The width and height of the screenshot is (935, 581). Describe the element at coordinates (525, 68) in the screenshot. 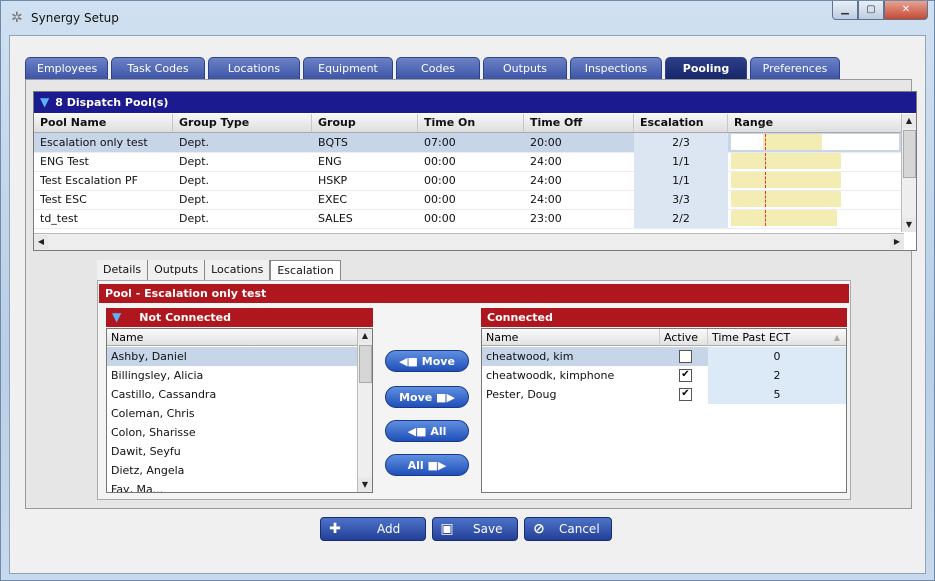

I see `tab-outputs: Outputs` at that location.